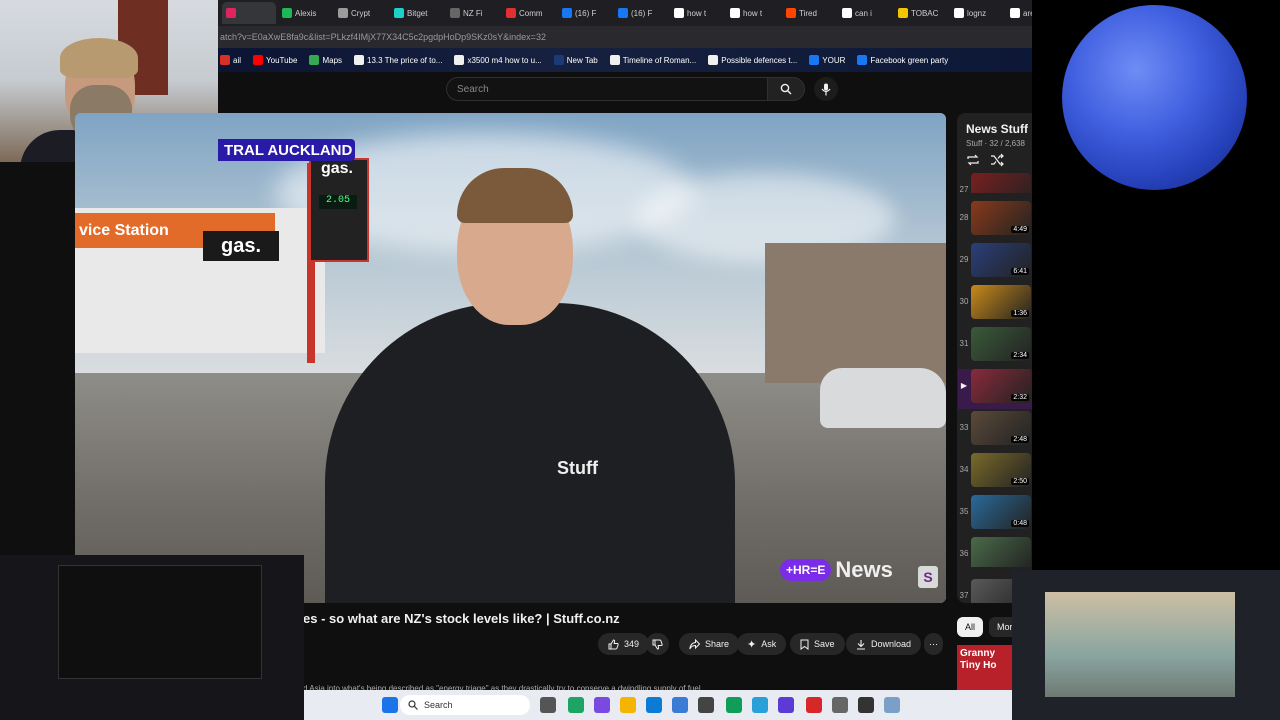 The image size is (1280, 720). I want to click on search-icon, so click(413, 705).